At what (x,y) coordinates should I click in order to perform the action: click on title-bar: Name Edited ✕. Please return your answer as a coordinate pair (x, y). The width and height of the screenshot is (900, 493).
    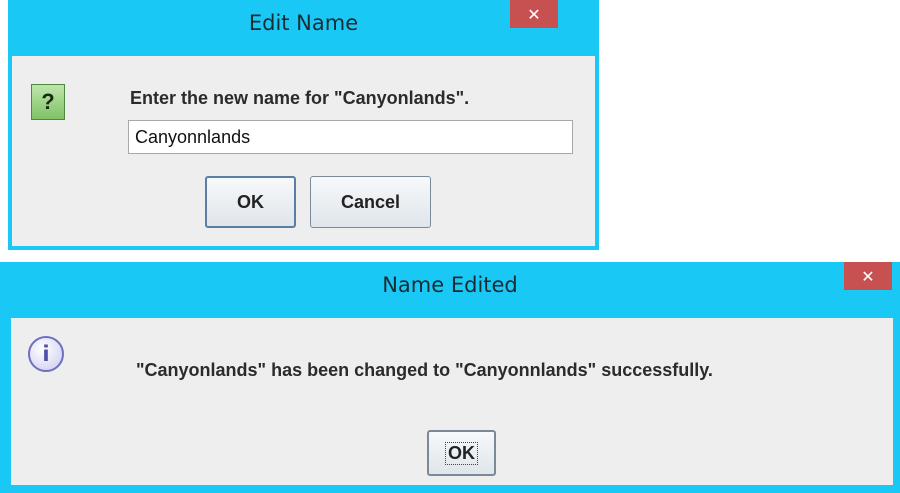
    Looking at the image, I should click on (450, 285).